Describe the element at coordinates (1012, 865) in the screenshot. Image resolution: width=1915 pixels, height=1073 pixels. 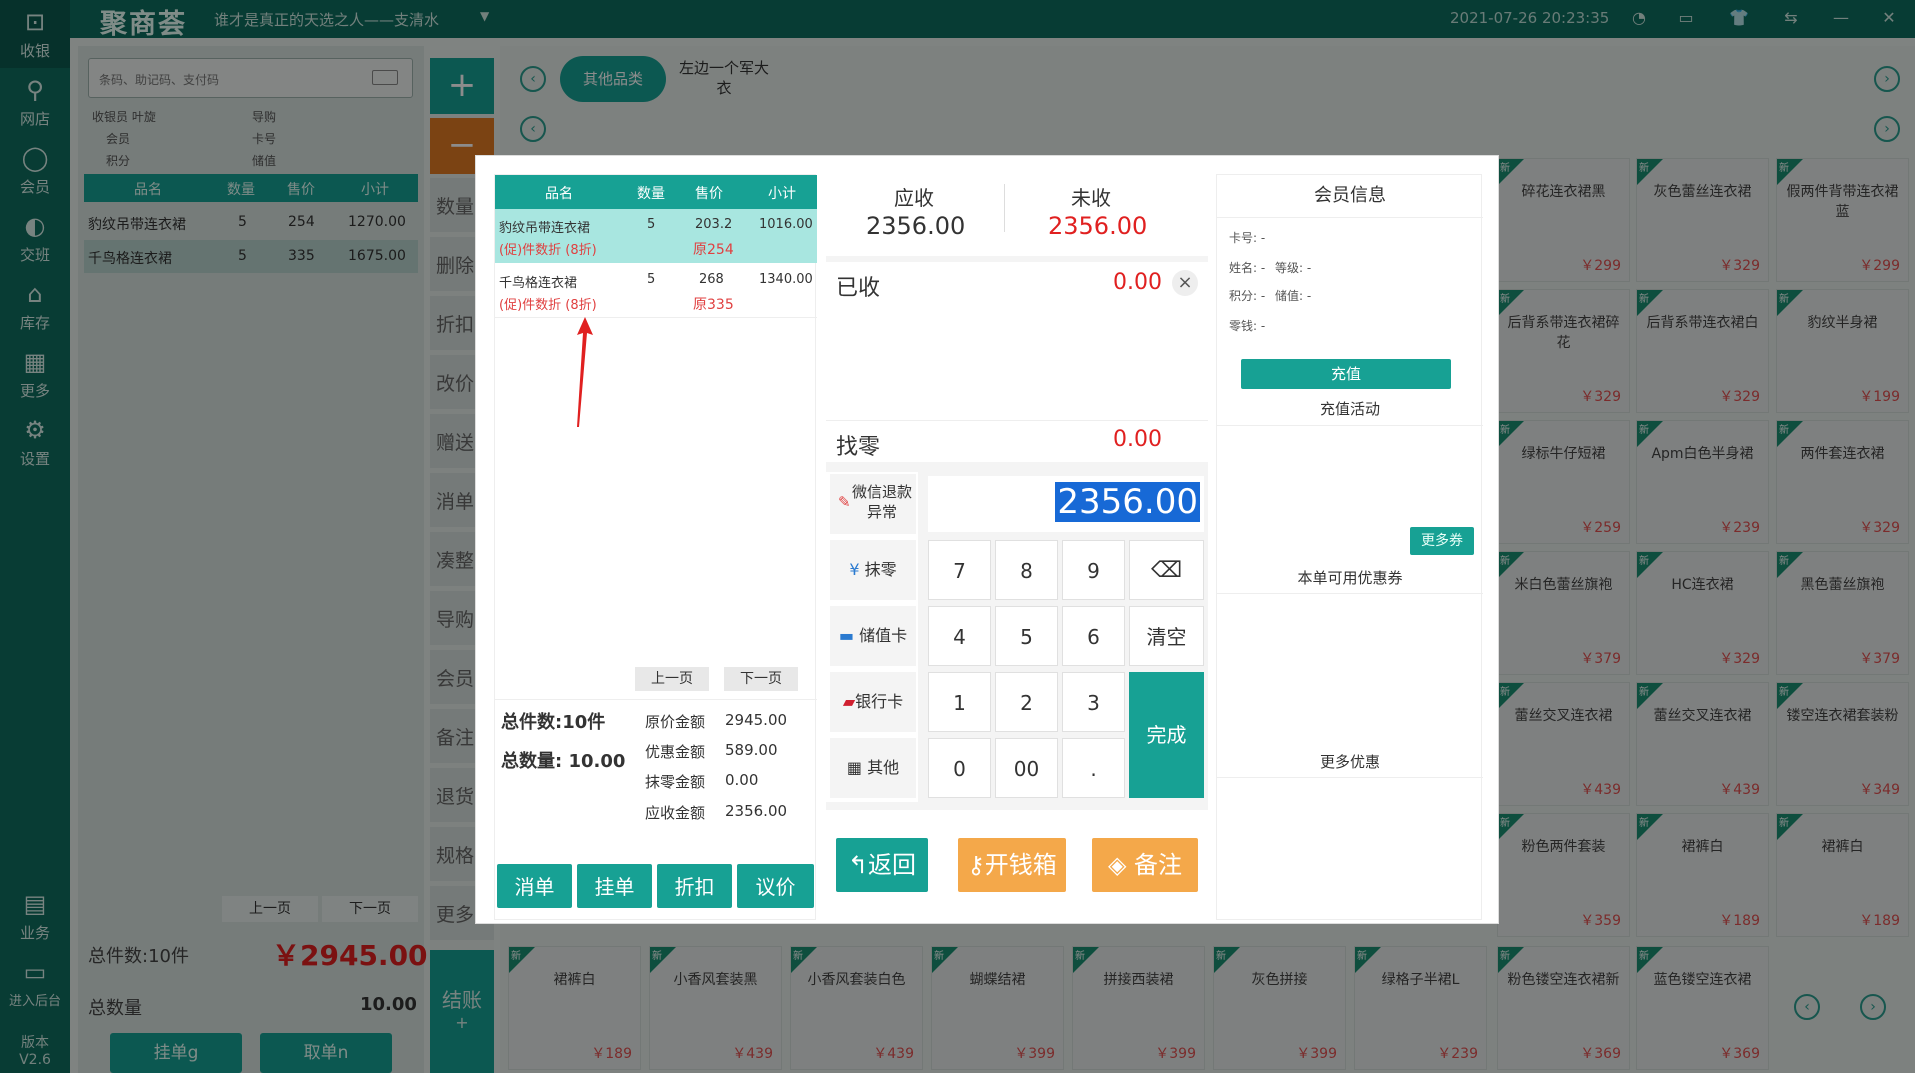
I see `open-cashbox-button: ⚷开钱箱` at that location.